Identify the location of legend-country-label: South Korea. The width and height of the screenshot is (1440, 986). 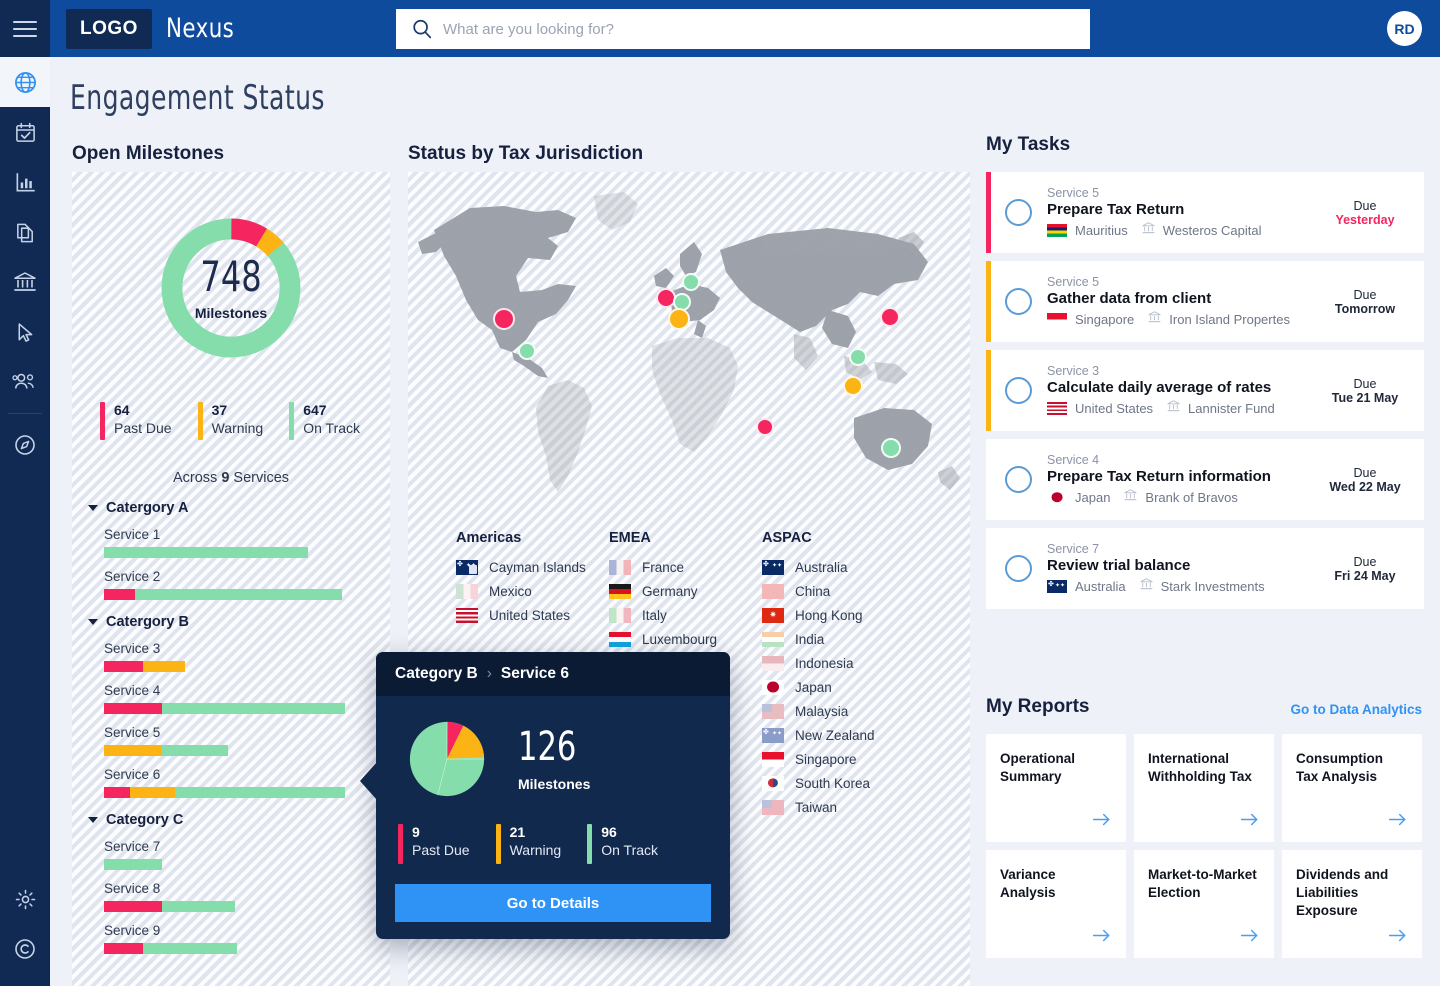
(833, 783).